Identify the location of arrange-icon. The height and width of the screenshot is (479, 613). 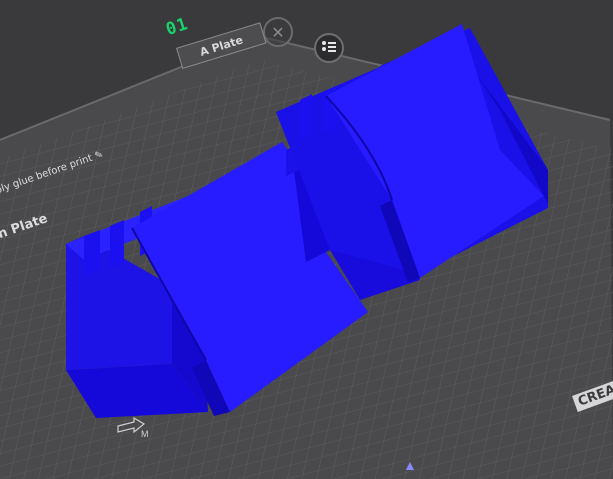
(329, 48).